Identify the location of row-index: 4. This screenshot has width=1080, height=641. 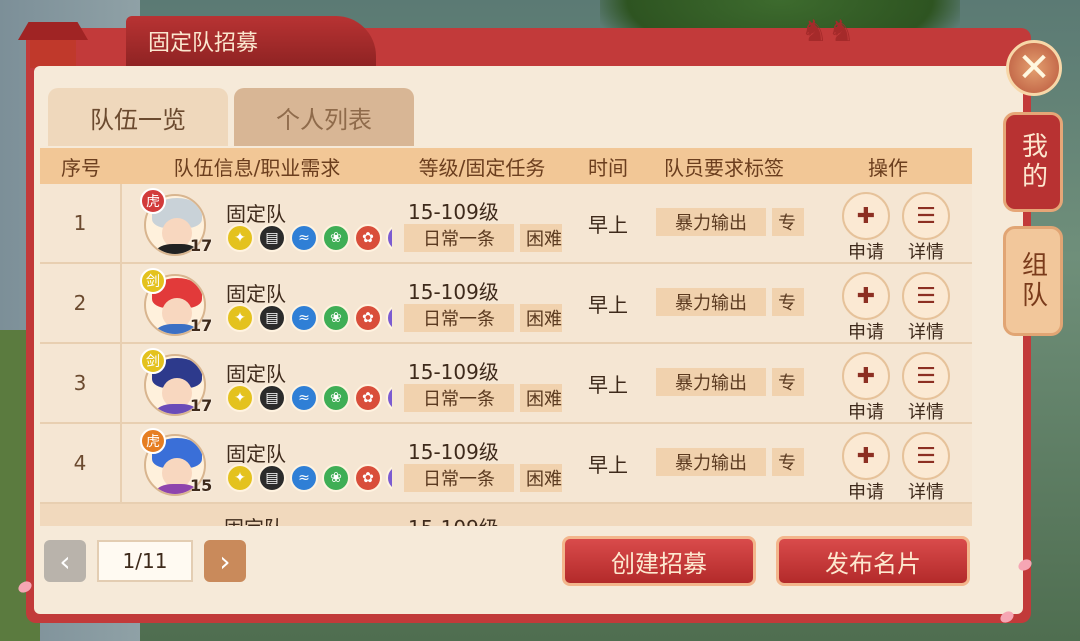
(81, 463).